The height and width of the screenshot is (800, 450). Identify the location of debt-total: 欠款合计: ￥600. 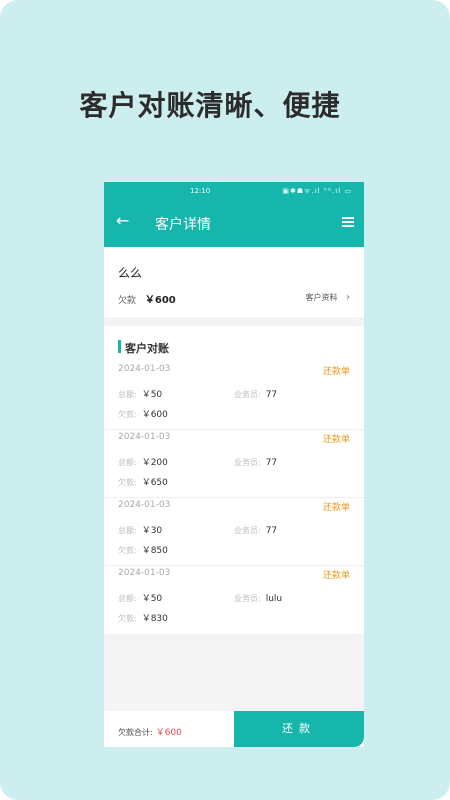
(150, 731).